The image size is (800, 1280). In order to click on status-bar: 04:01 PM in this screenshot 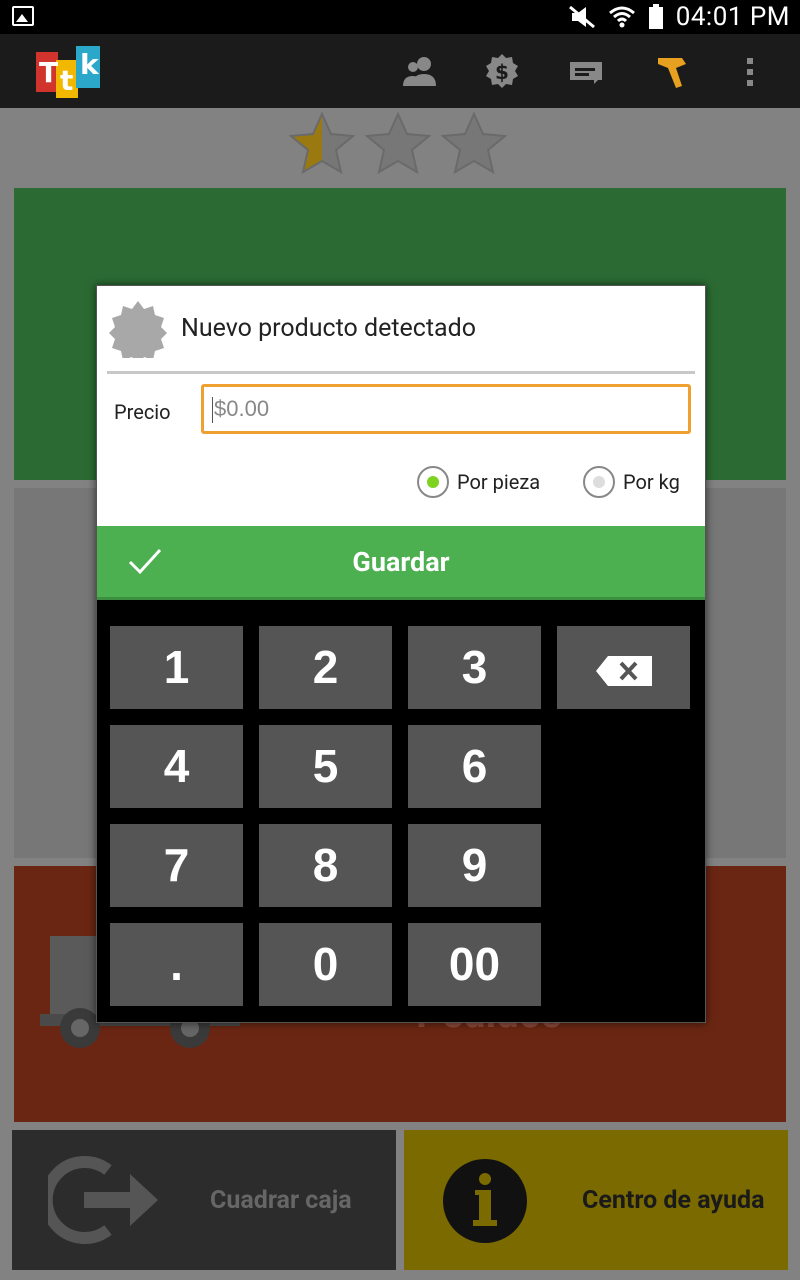, I will do `click(400, 17)`.